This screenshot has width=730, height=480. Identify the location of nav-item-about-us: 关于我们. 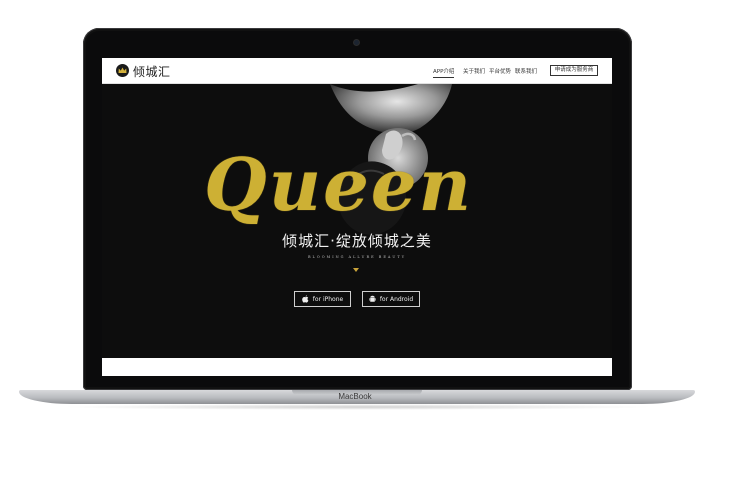
(474, 71).